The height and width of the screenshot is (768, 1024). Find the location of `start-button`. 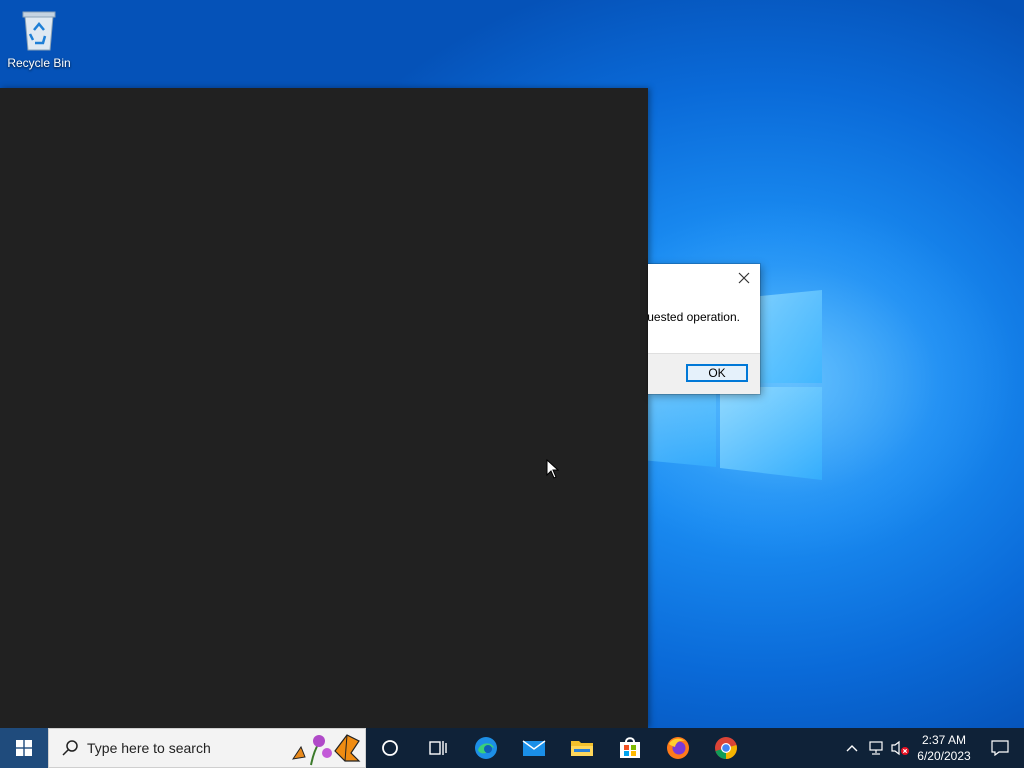

start-button is located at coordinates (24, 748).